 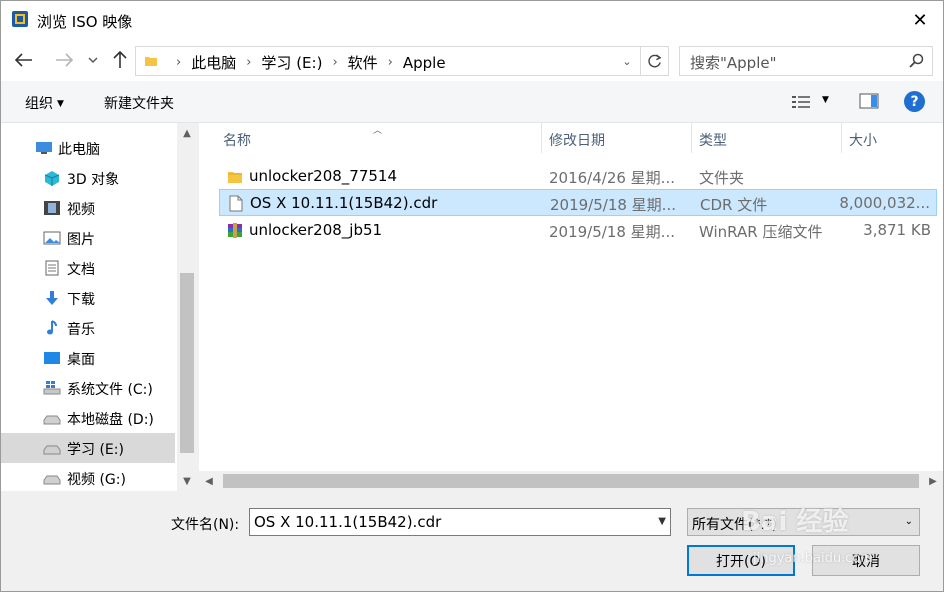 I want to click on breadcrumb-item: Apple, so click(x=424, y=63).